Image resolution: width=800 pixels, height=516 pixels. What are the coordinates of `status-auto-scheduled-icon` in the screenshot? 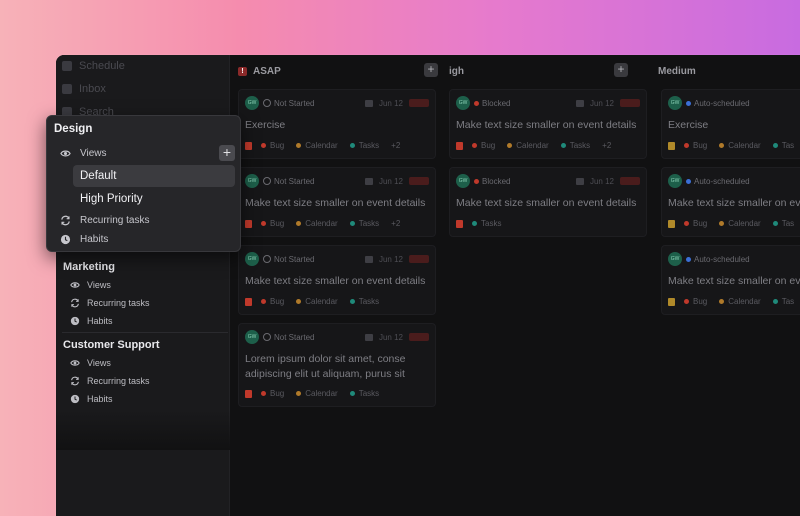 It's located at (688, 259).